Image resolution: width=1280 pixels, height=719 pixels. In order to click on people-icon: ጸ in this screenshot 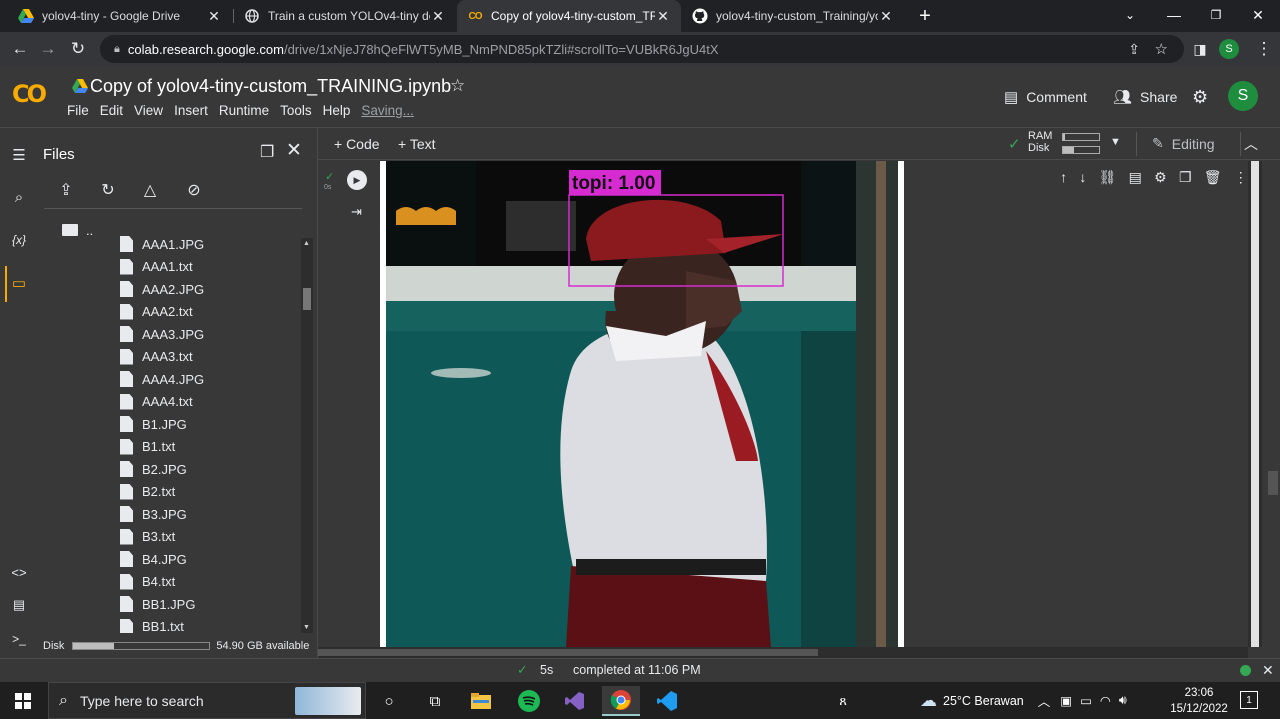, I will do `click(843, 701)`.